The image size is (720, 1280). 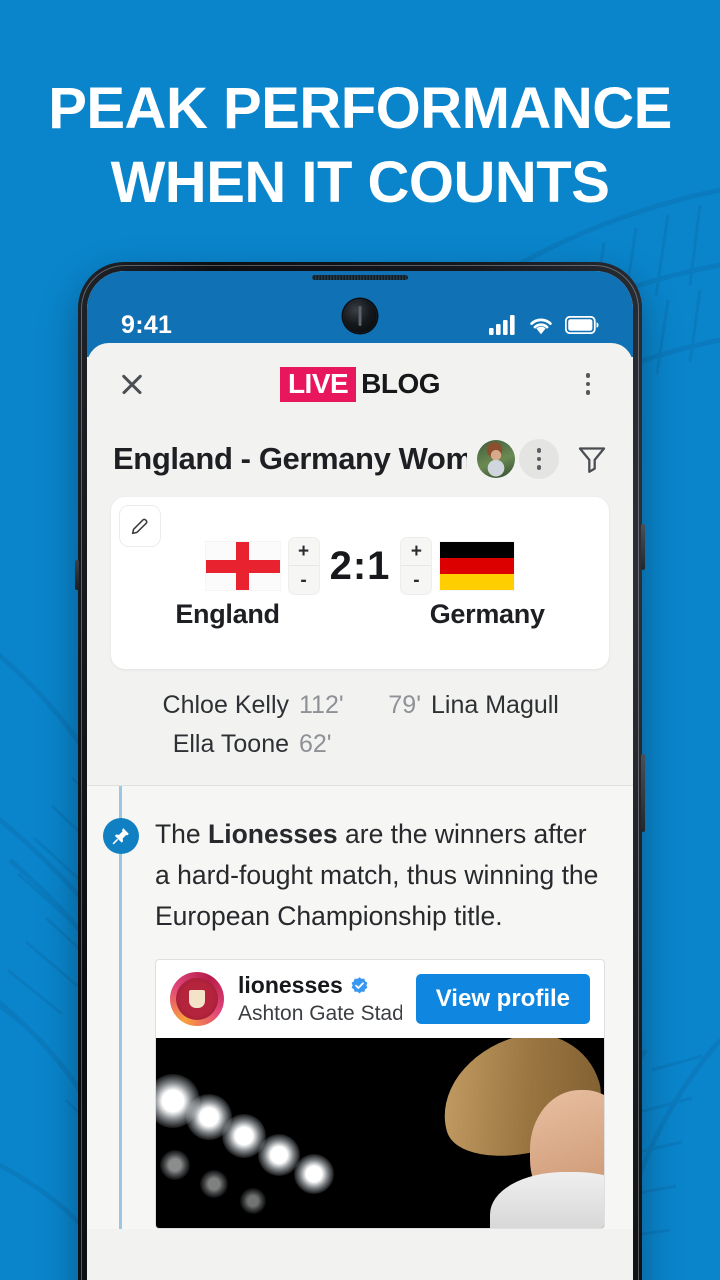 I want to click on liveblog-logo: LIVE BLOG, so click(x=360, y=384).